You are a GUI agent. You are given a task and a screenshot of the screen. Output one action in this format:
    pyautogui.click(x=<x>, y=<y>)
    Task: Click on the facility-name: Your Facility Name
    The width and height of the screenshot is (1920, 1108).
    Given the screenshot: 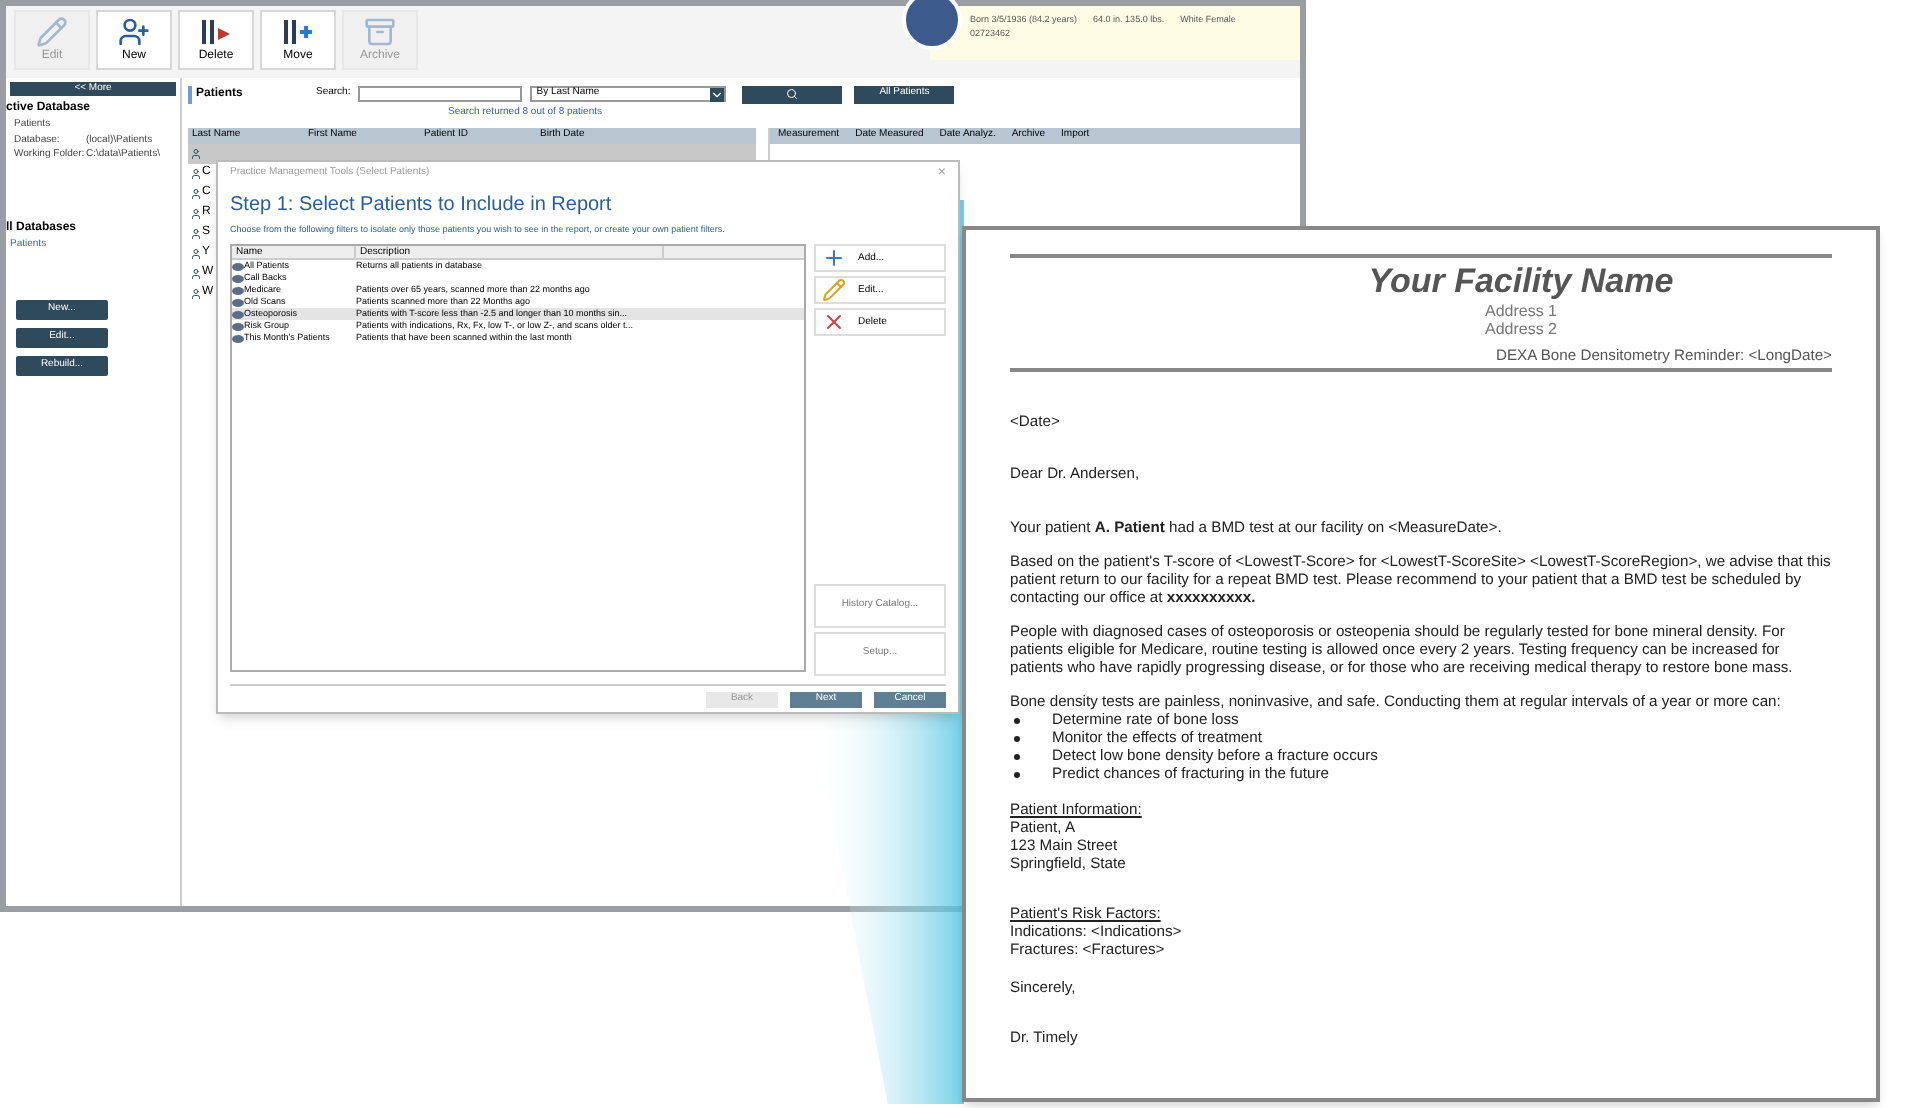 What is the action you would take?
    pyautogui.click(x=1521, y=282)
    